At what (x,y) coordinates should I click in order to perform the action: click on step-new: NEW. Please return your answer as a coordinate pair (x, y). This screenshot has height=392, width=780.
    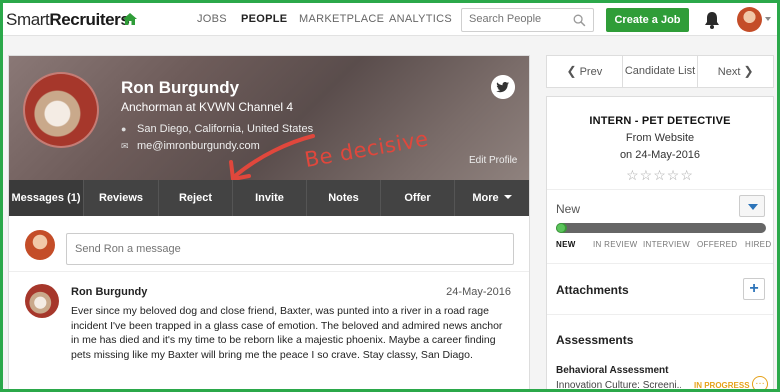
    Looking at the image, I should click on (566, 244).